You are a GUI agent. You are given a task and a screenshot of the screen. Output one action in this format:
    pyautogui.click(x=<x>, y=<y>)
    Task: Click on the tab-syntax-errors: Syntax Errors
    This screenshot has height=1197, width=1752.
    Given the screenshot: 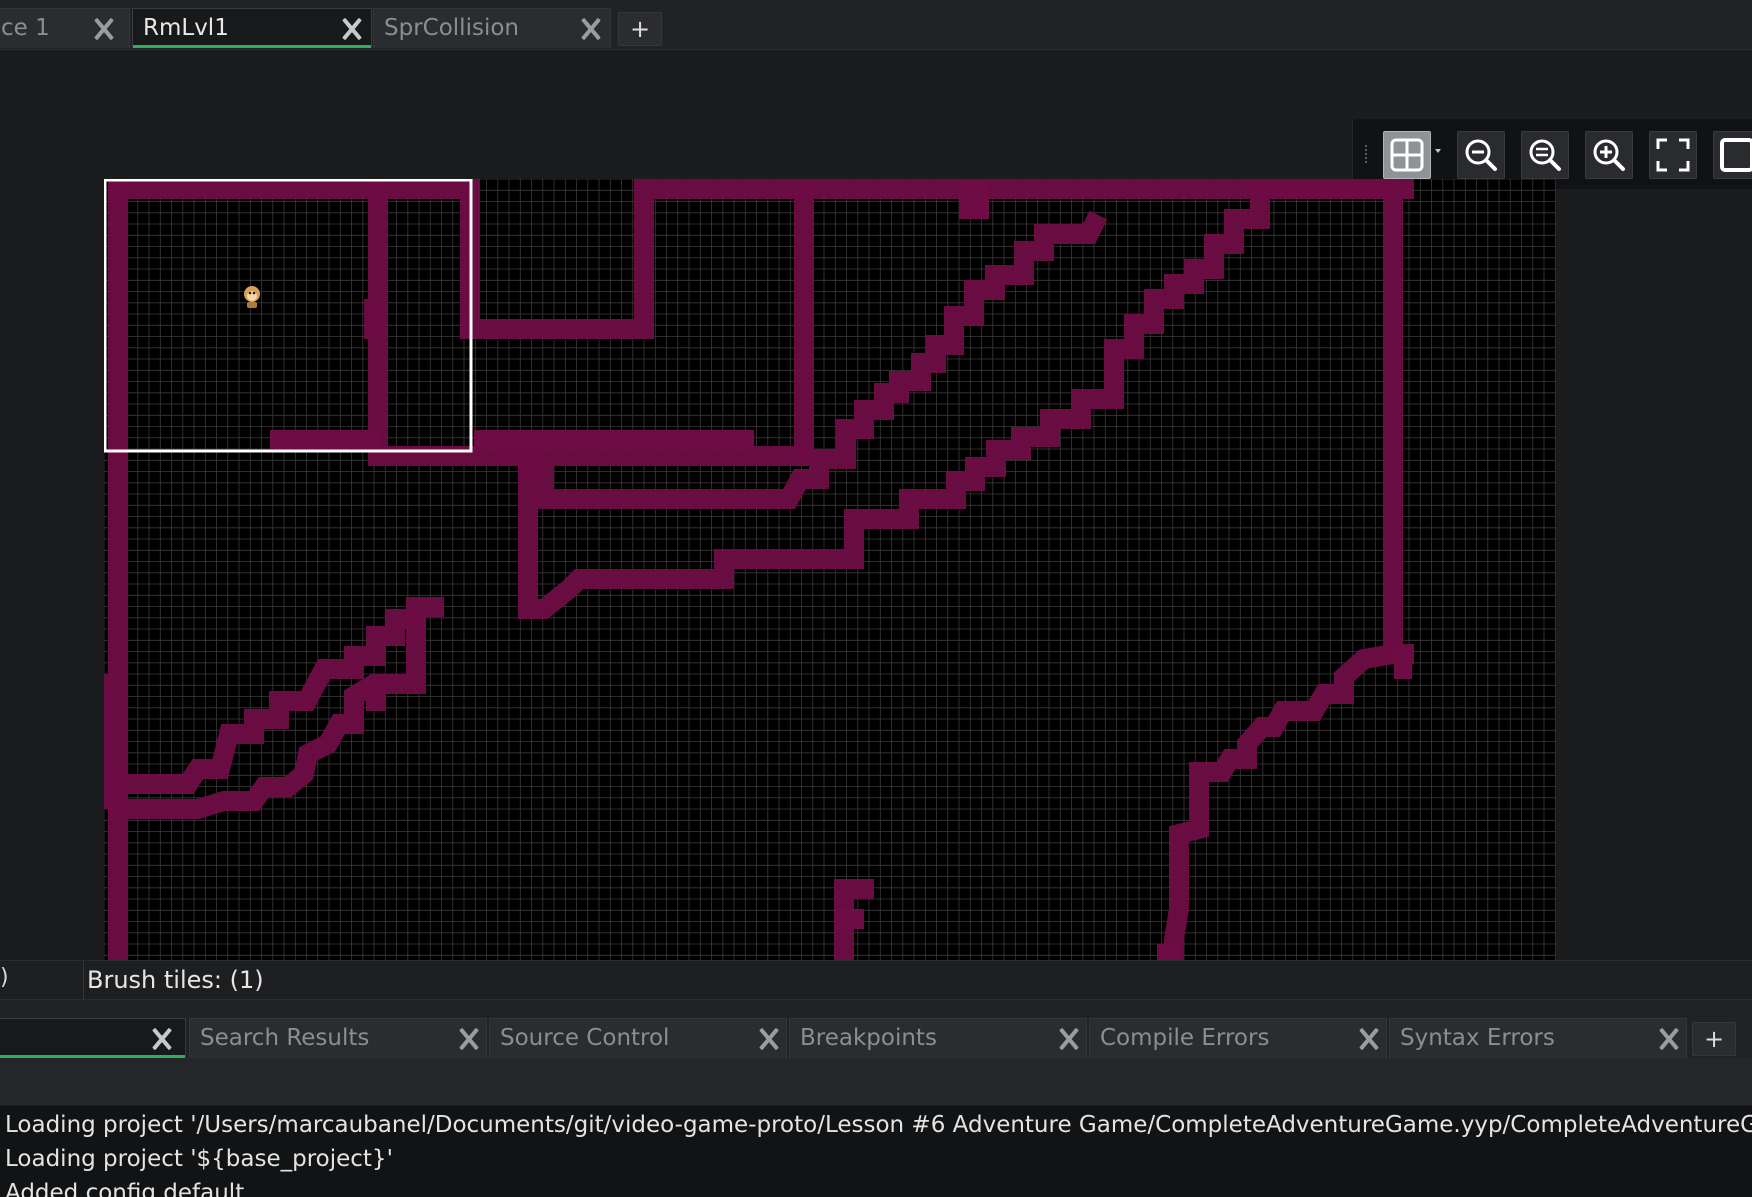 What is the action you would take?
    pyautogui.click(x=1538, y=1038)
    